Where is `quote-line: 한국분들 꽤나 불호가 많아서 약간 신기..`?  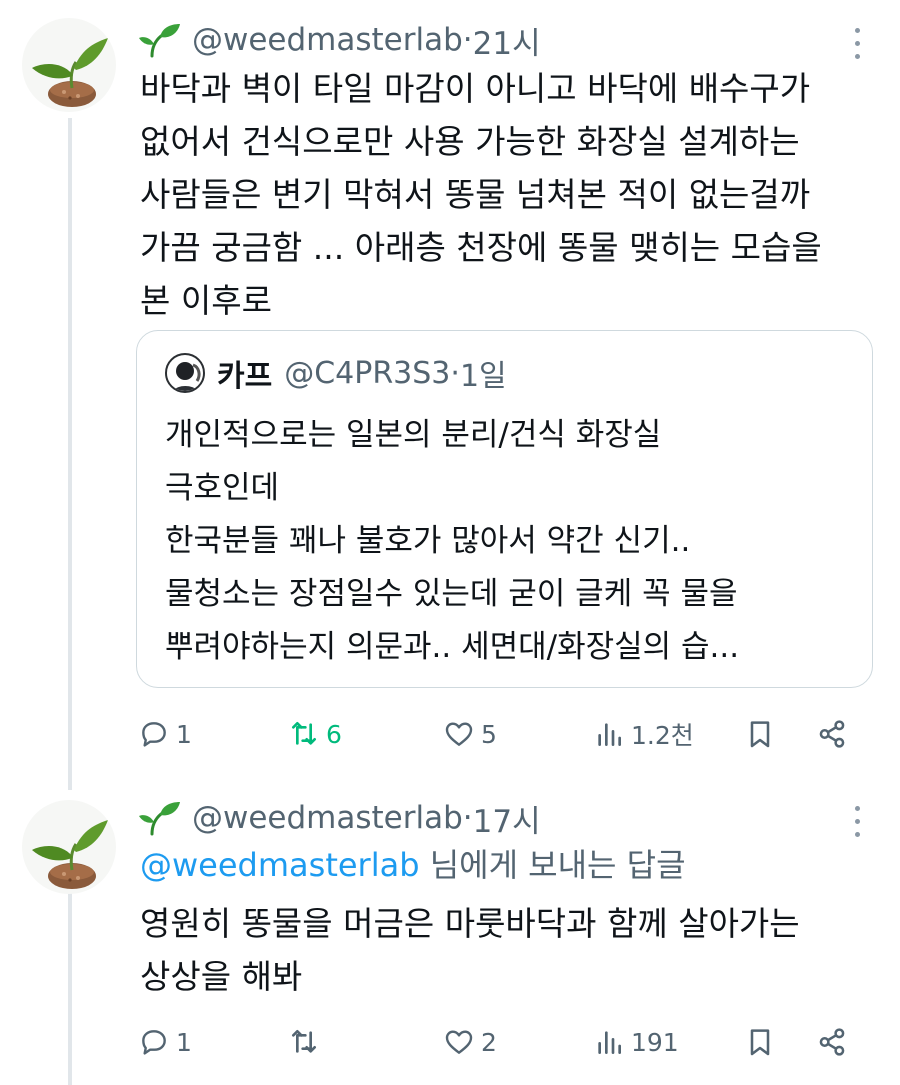 quote-line: 한국분들 꽤나 불호가 많아서 약간 신기.. is located at coordinates (428, 541).